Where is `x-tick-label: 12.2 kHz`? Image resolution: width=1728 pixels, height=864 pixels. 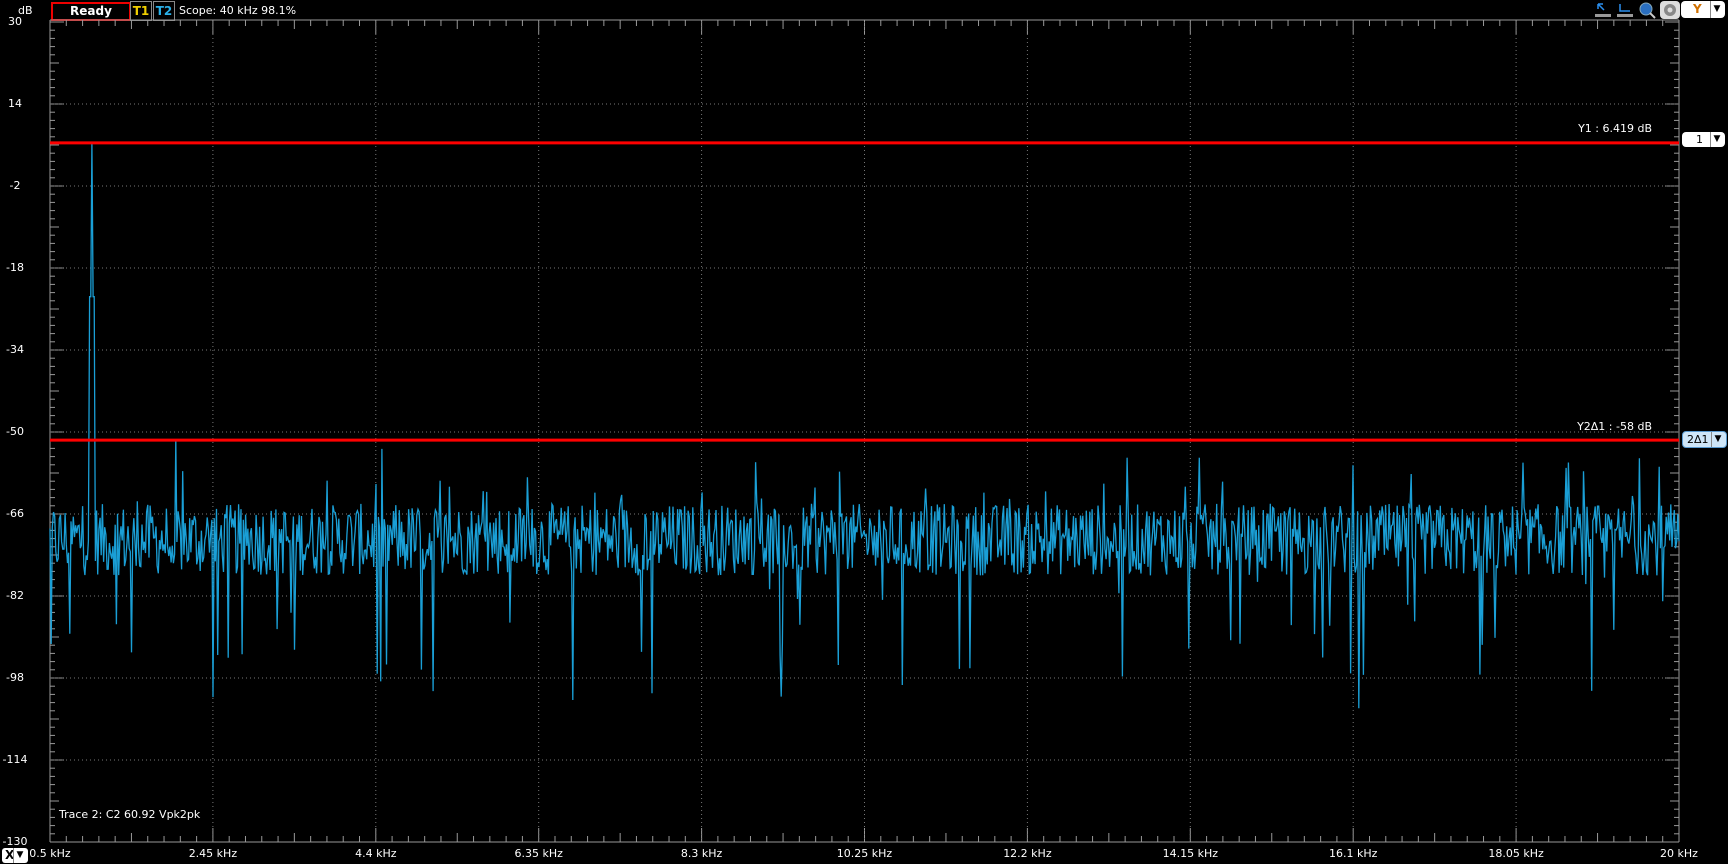
x-tick-label: 12.2 kHz is located at coordinates (1027, 853).